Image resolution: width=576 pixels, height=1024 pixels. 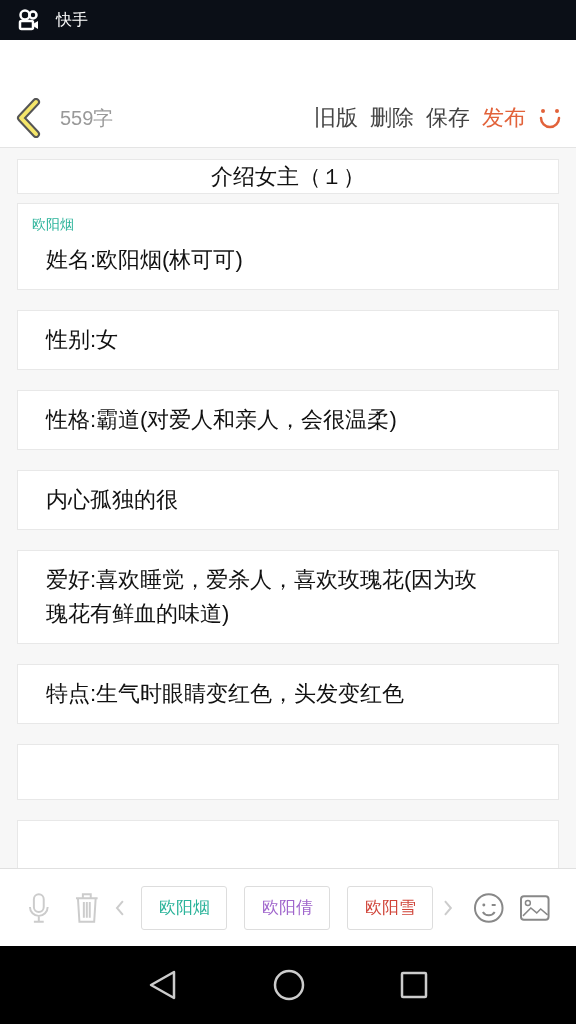 I want to click on paragraph-text: 特点:生气时眼睛变红色，头发变红色, so click(x=226, y=694).